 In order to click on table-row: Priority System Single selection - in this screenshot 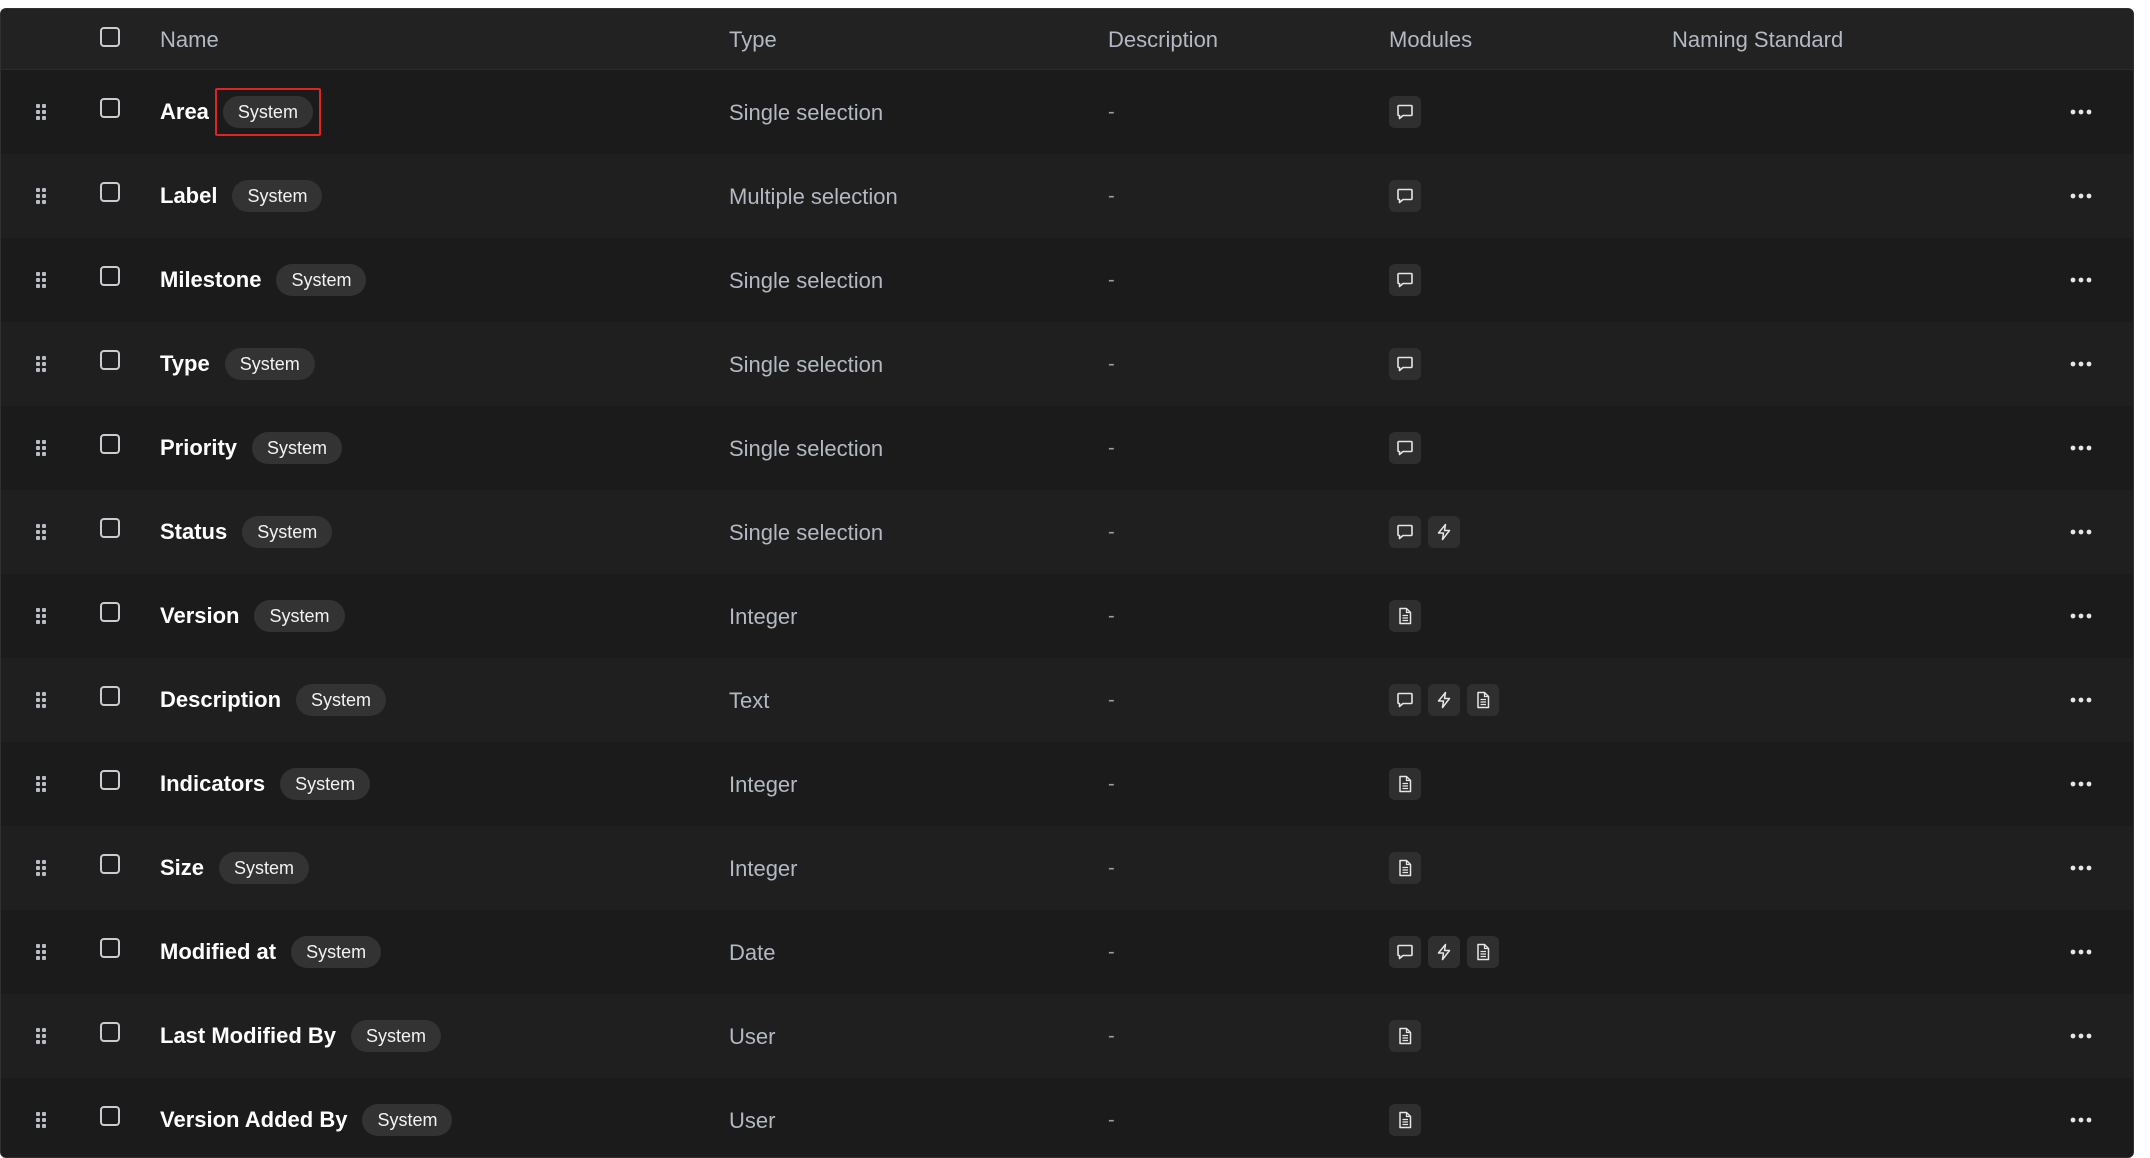, I will do `click(1067, 448)`.